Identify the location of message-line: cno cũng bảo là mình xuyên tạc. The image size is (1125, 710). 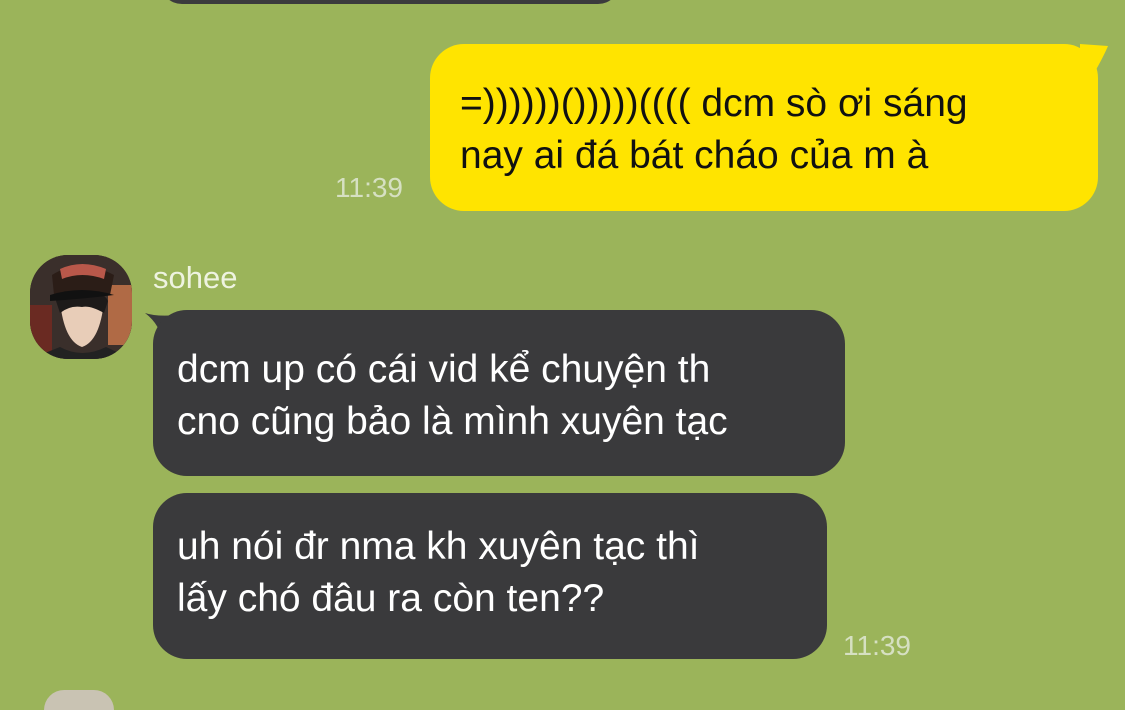
(452, 421).